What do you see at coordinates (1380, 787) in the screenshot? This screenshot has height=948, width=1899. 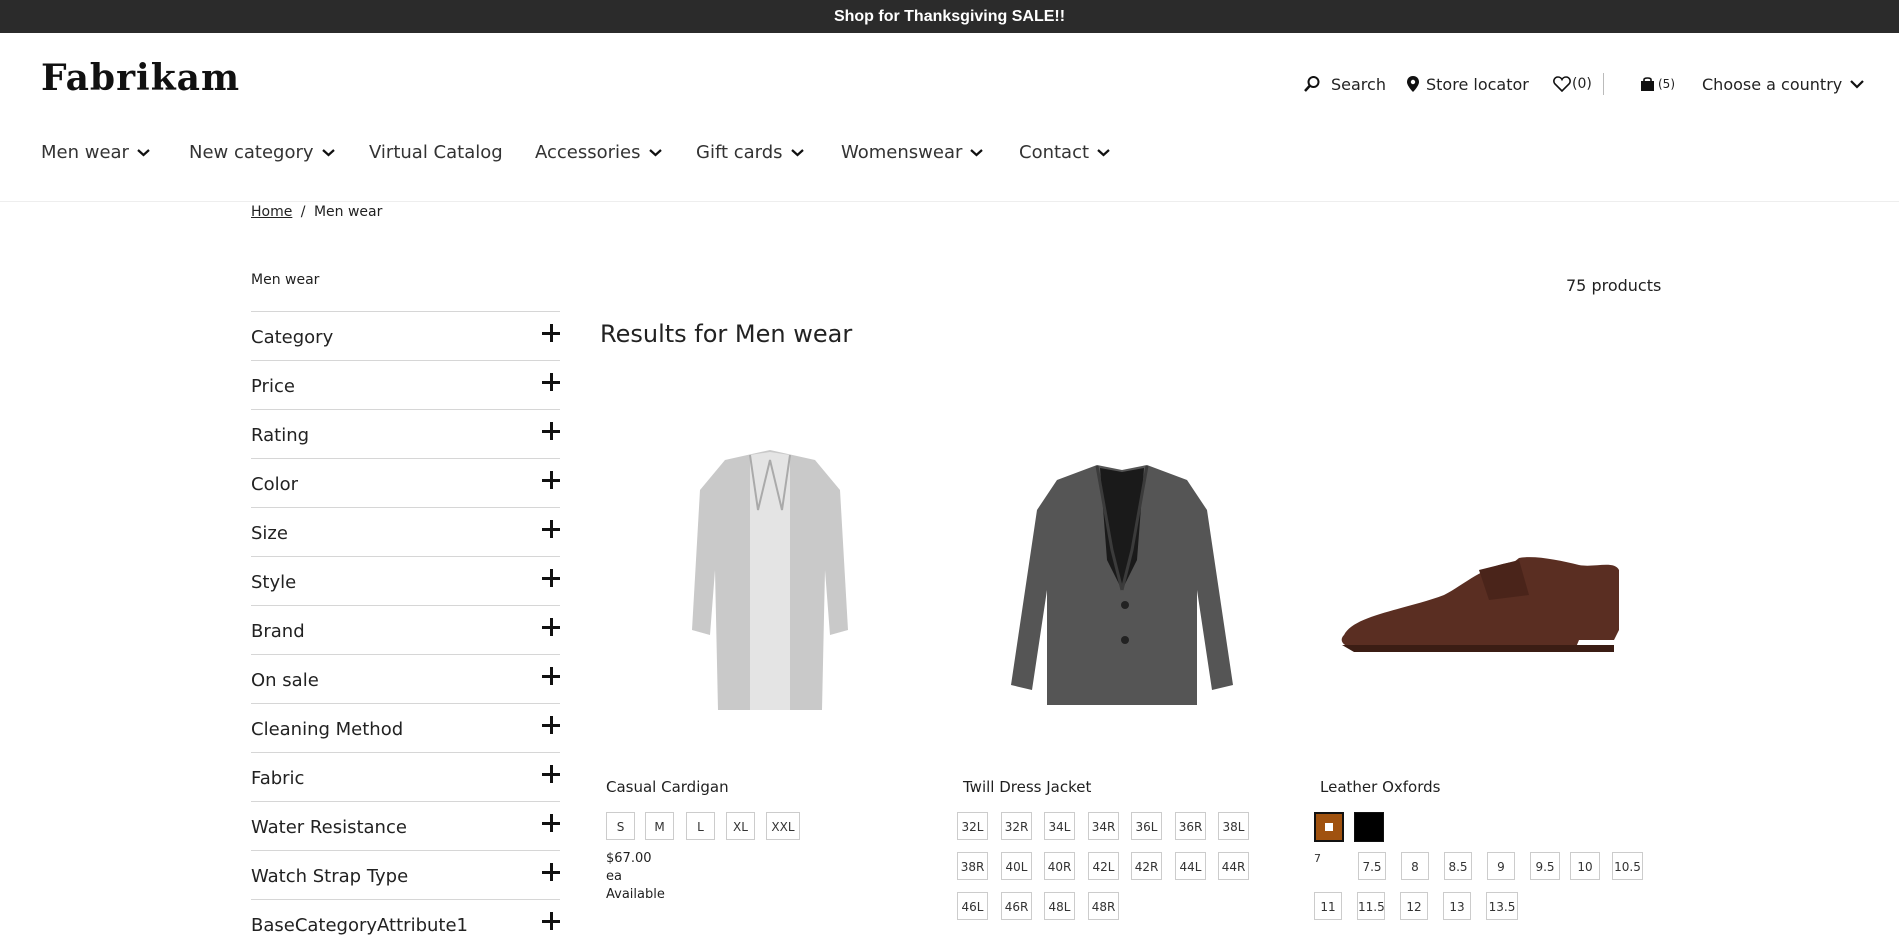 I see `product-name: Leather Oxfords` at bounding box center [1380, 787].